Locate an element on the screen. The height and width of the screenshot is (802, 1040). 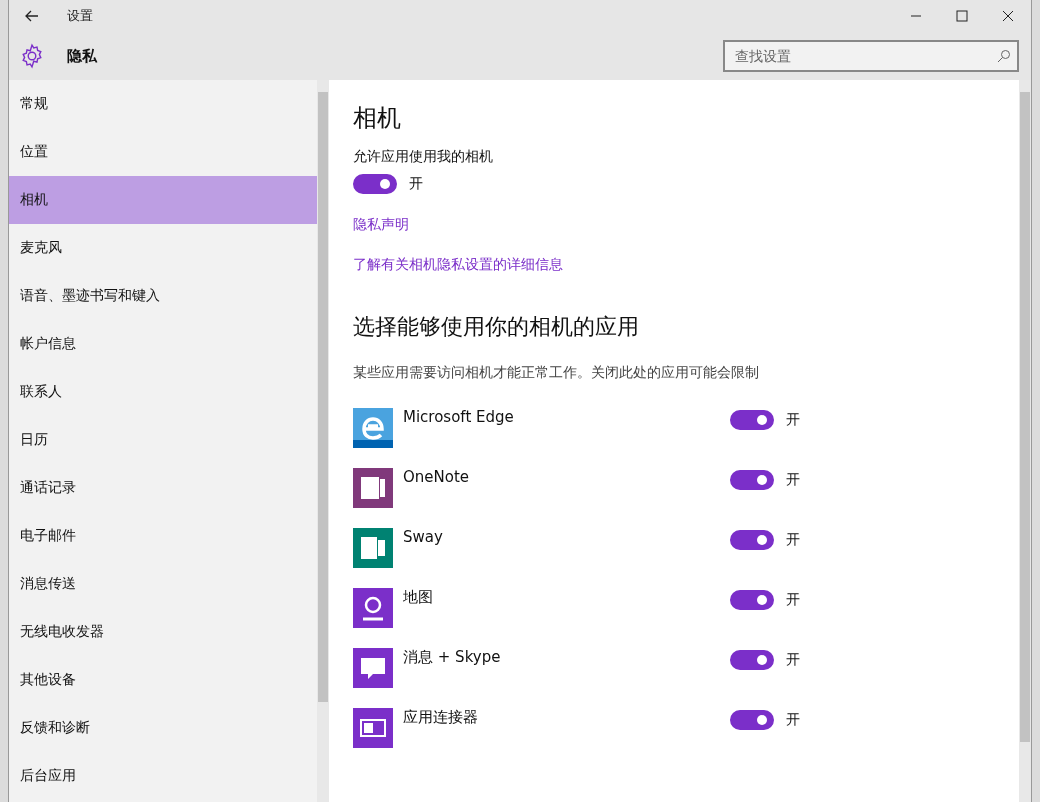
sidebar-item: 语音、墨迹书写和键入 is located at coordinates (163, 296).